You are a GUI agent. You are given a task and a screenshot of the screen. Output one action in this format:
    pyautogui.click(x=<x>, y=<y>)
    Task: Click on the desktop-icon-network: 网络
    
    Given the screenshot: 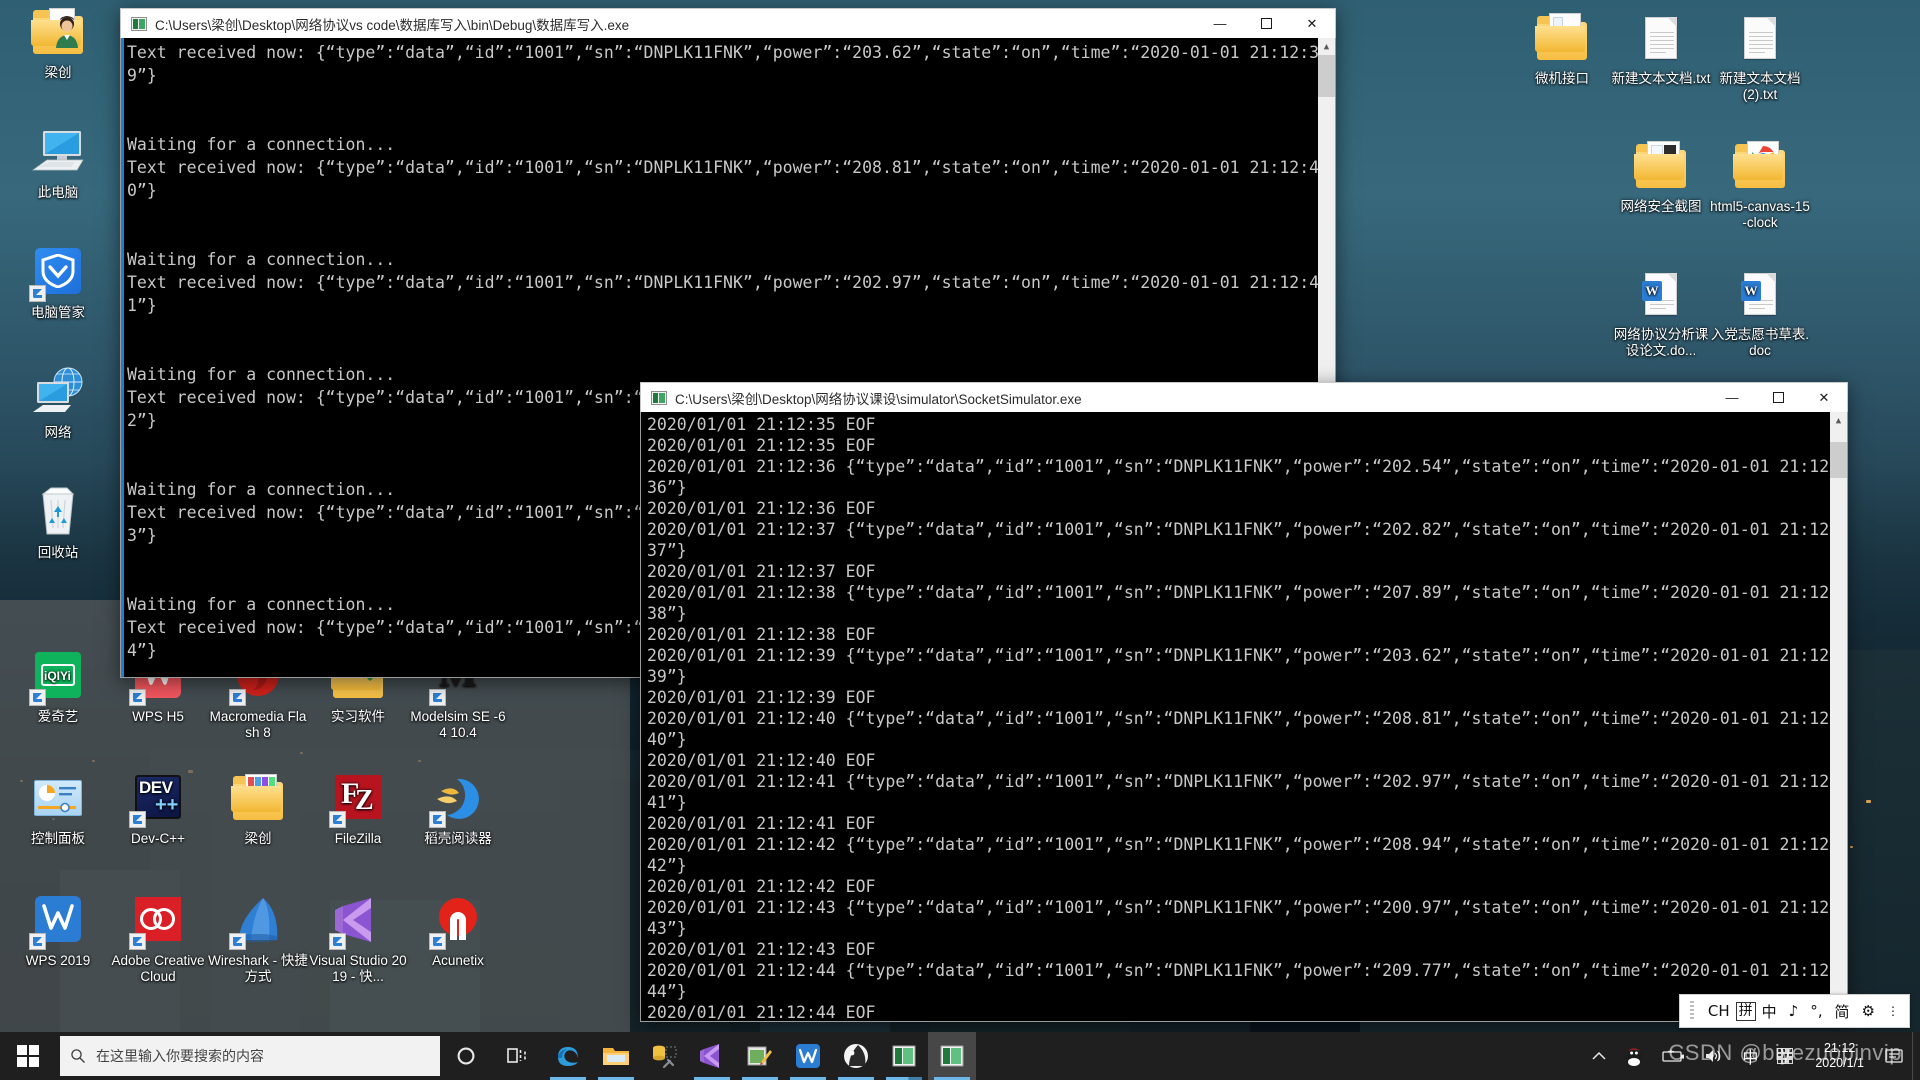 What is the action you would take?
    pyautogui.click(x=58, y=403)
    